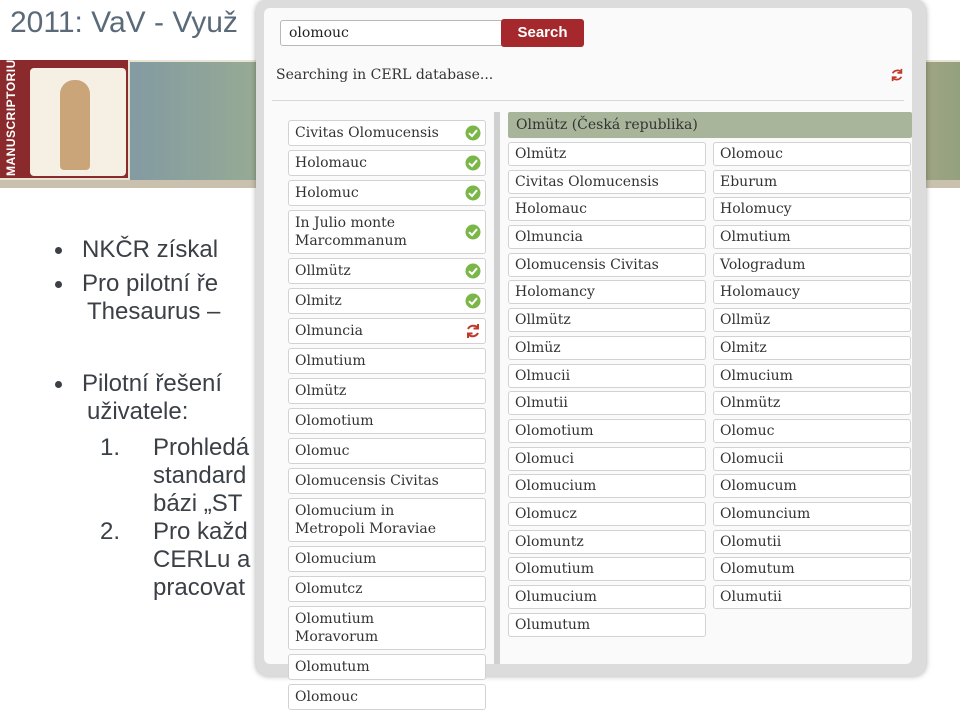 The height and width of the screenshot is (714, 960). What do you see at coordinates (588, 100) in the screenshot?
I see `divider` at bounding box center [588, 100].